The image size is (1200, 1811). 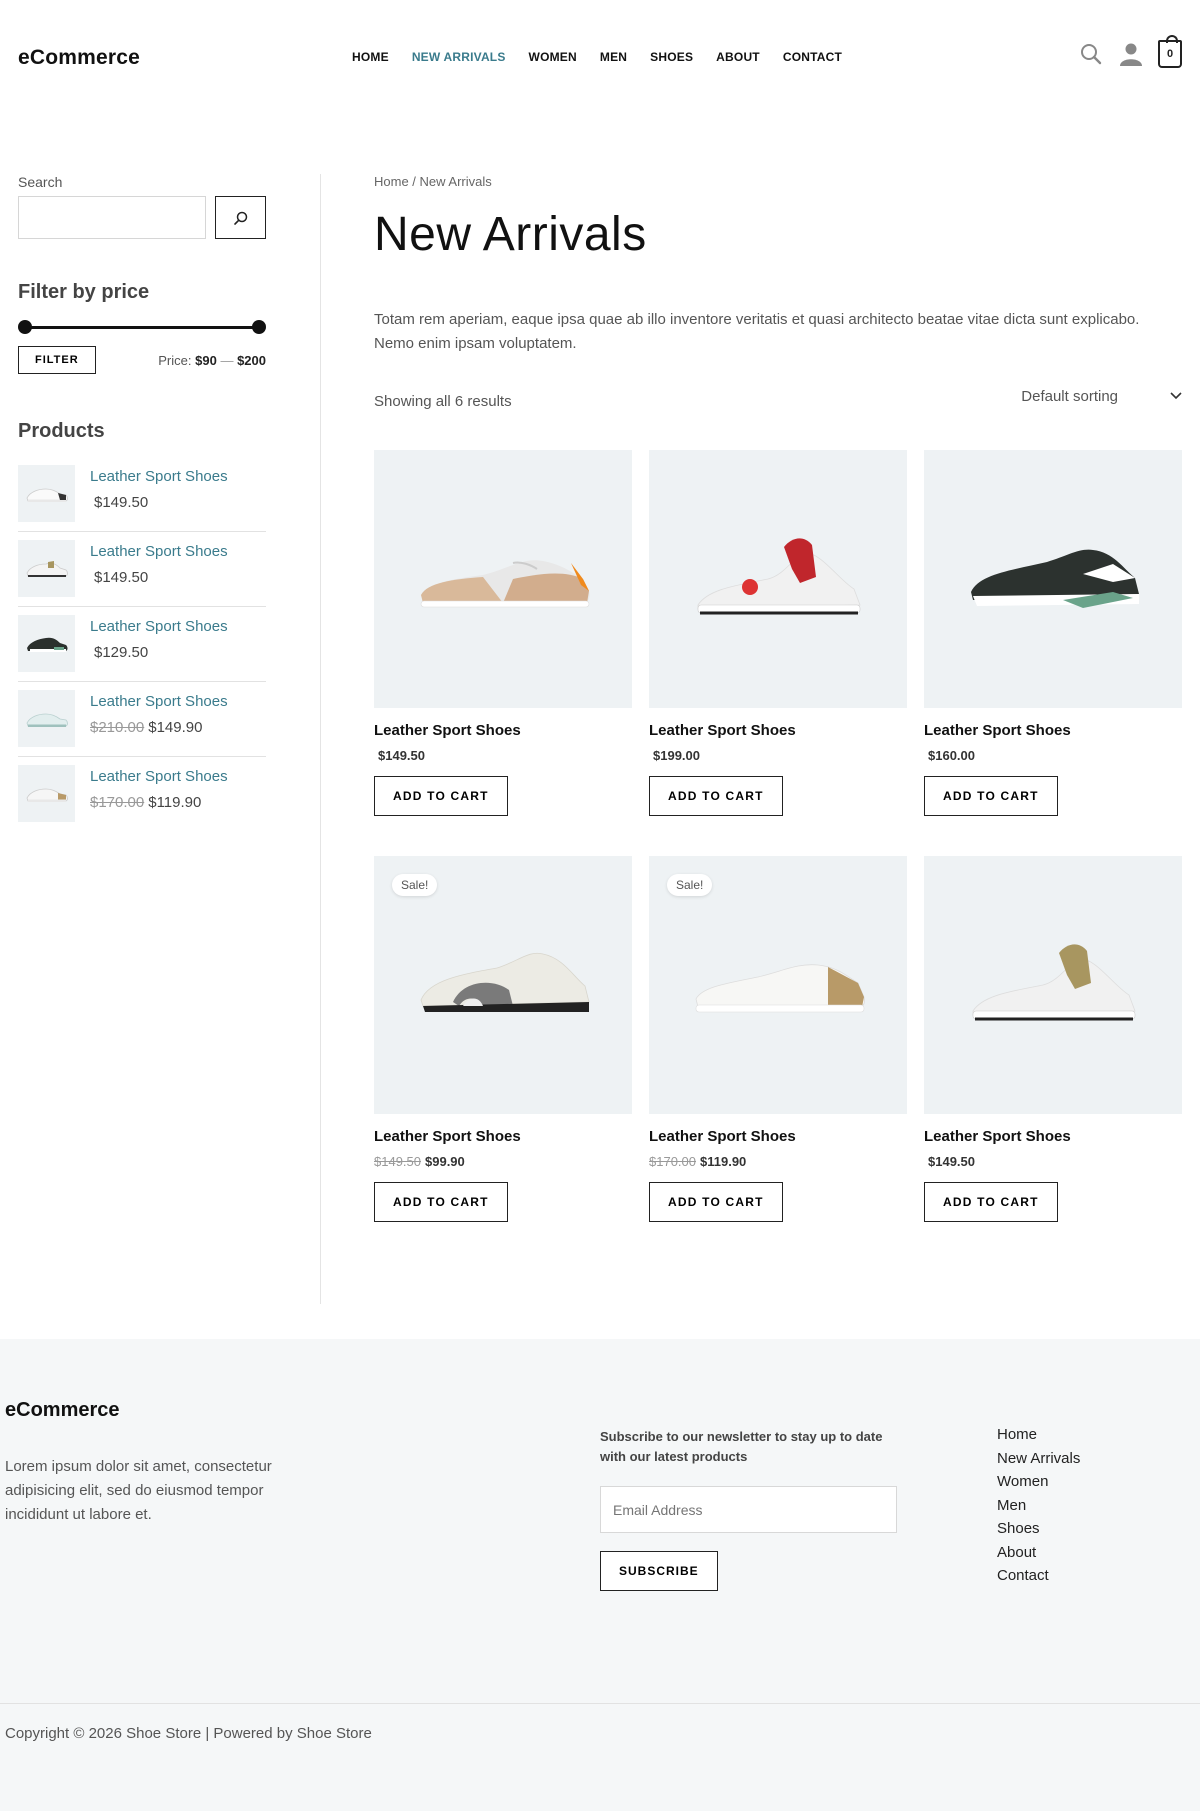 I want to click on price-range-label: Price: $90 — $200, so click(x=212, y=360).